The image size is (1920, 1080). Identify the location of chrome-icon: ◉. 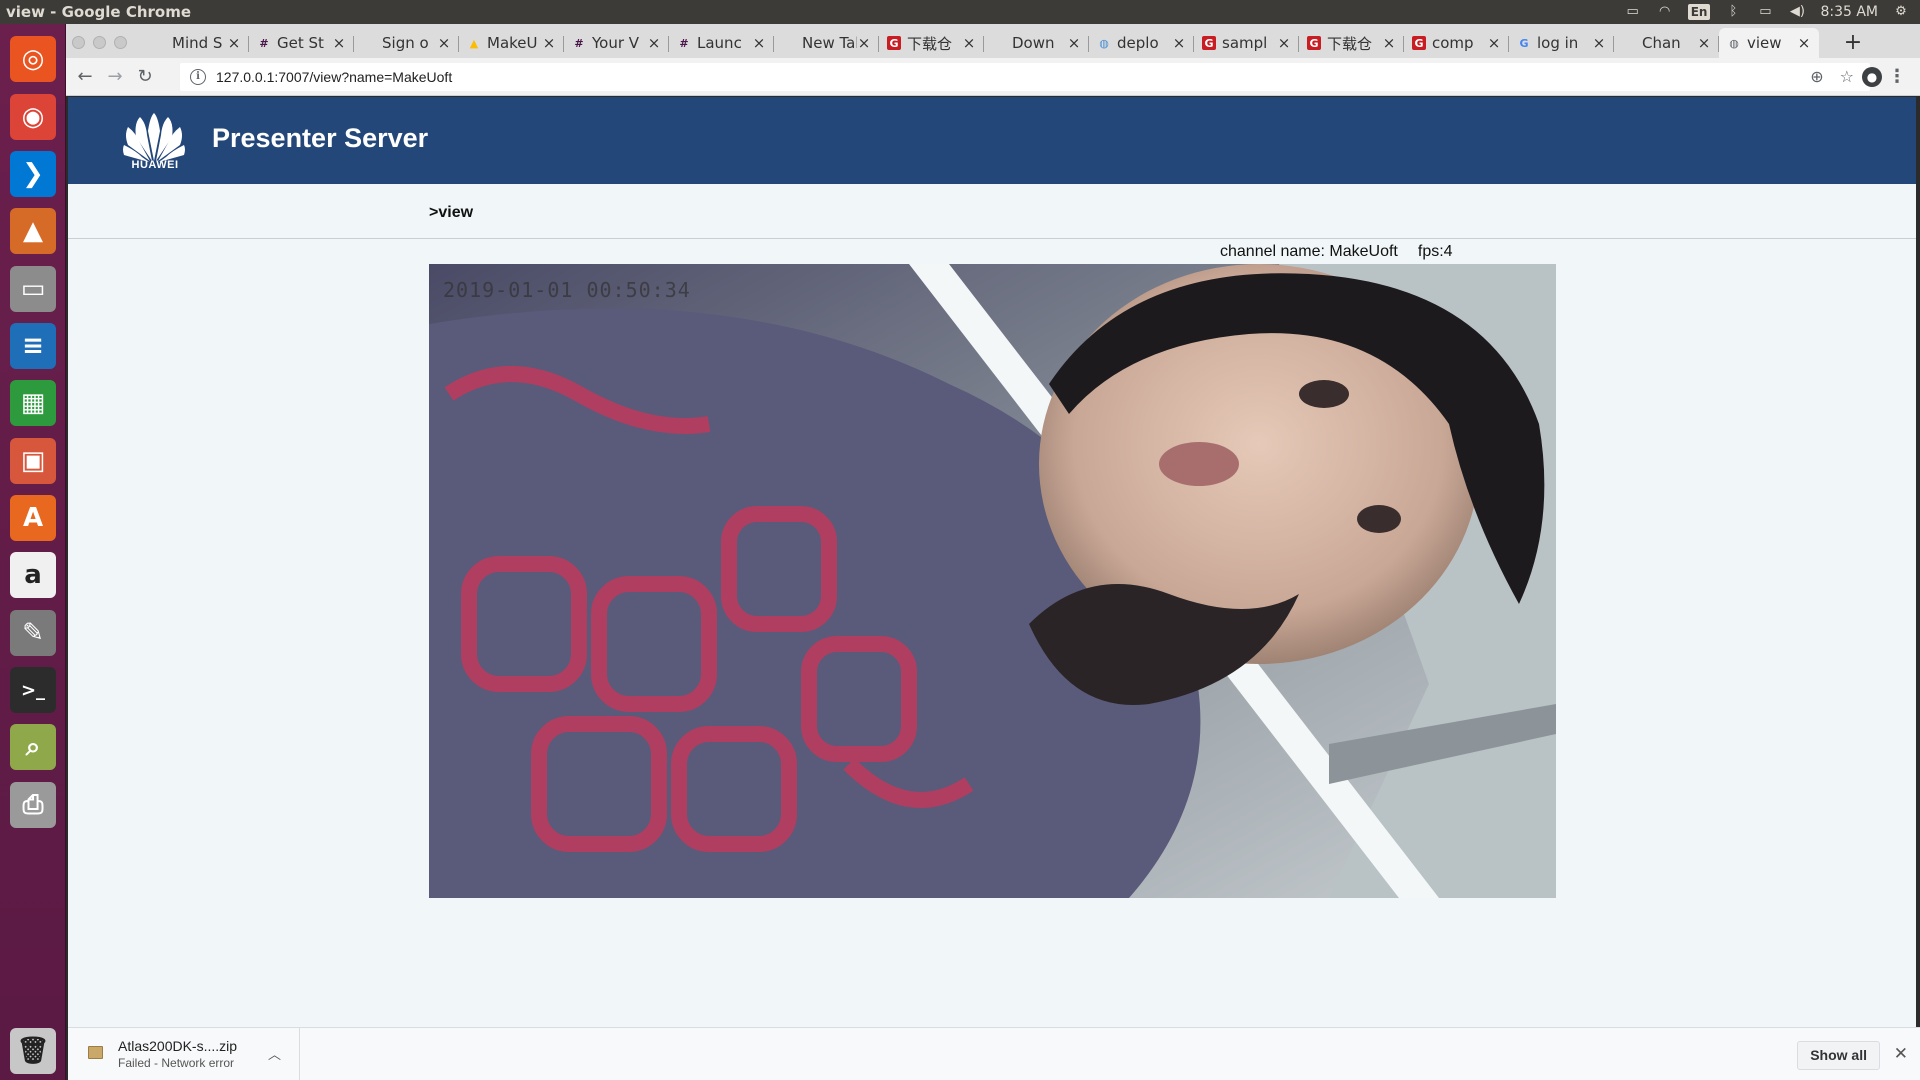
(33, 117).